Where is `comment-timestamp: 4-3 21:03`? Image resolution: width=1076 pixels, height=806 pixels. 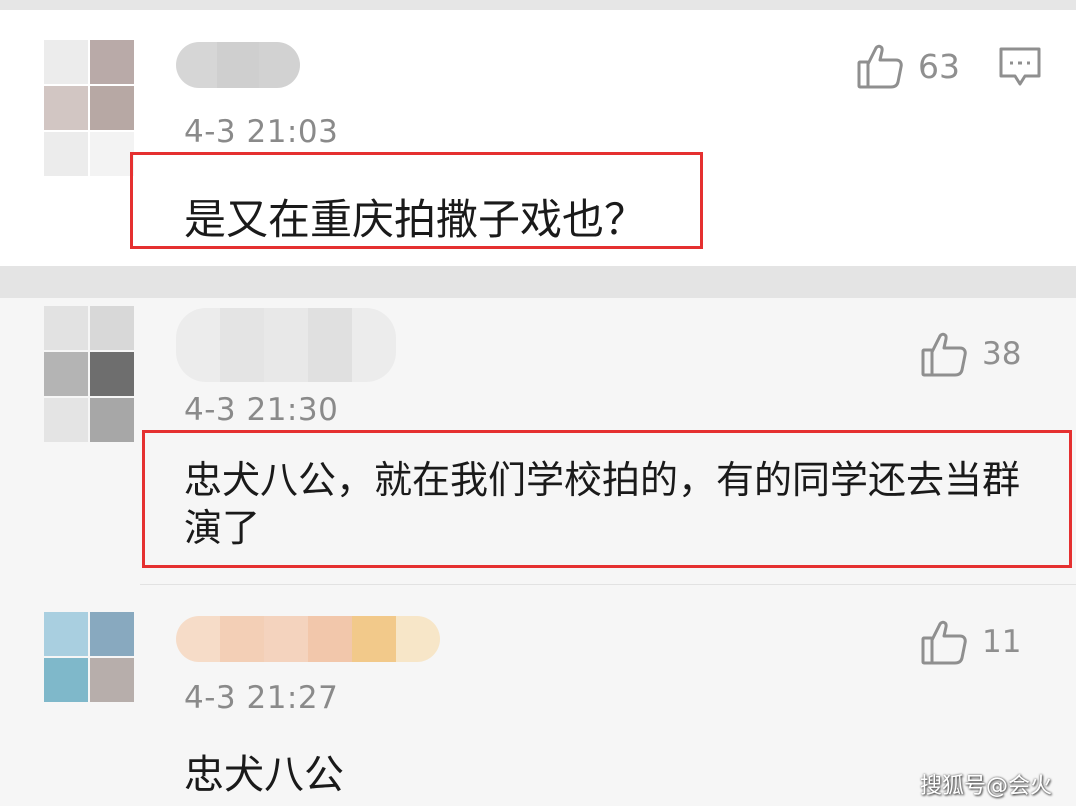
comment-timestamp: 4-3 21:03 is located at coordinates (261, 132).